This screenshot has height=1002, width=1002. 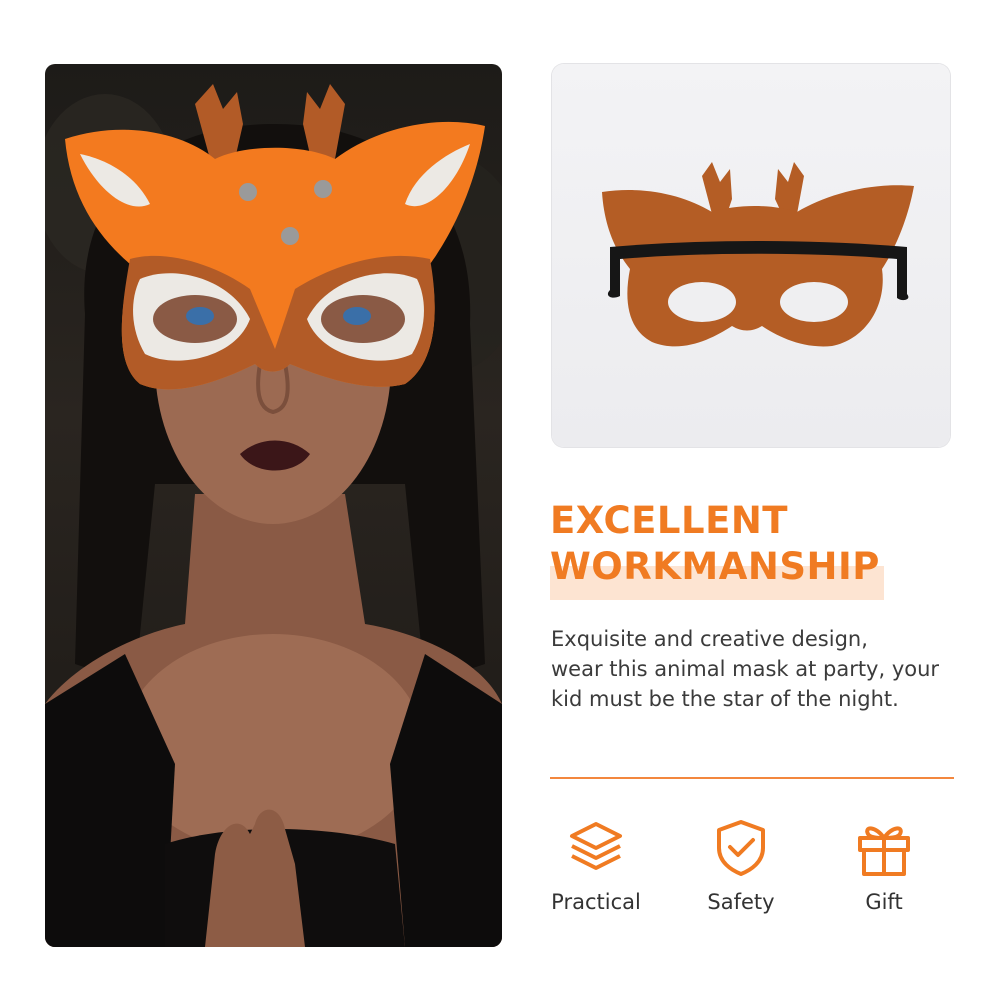 I want to click on description-line-3: kid must be the star of the night., so click(x=725, y=699).